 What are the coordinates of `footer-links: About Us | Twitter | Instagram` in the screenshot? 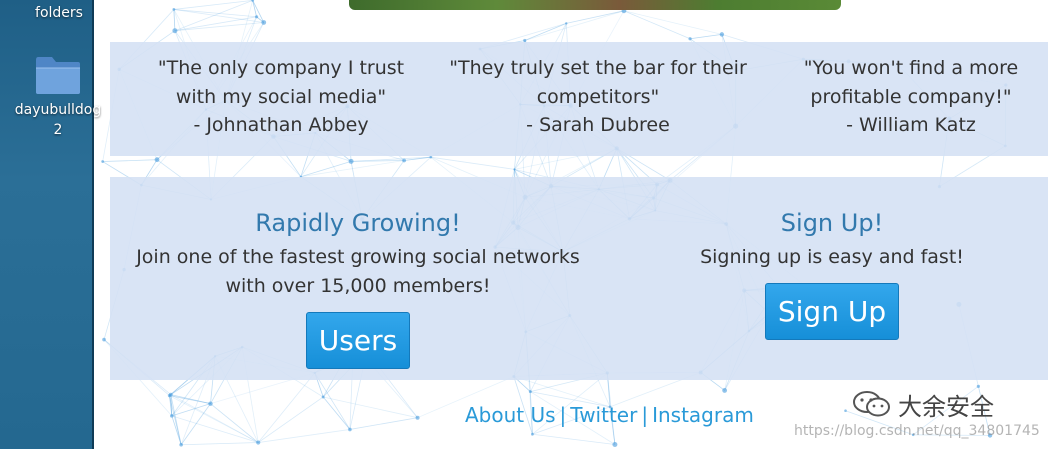 It's located at (609, 415).